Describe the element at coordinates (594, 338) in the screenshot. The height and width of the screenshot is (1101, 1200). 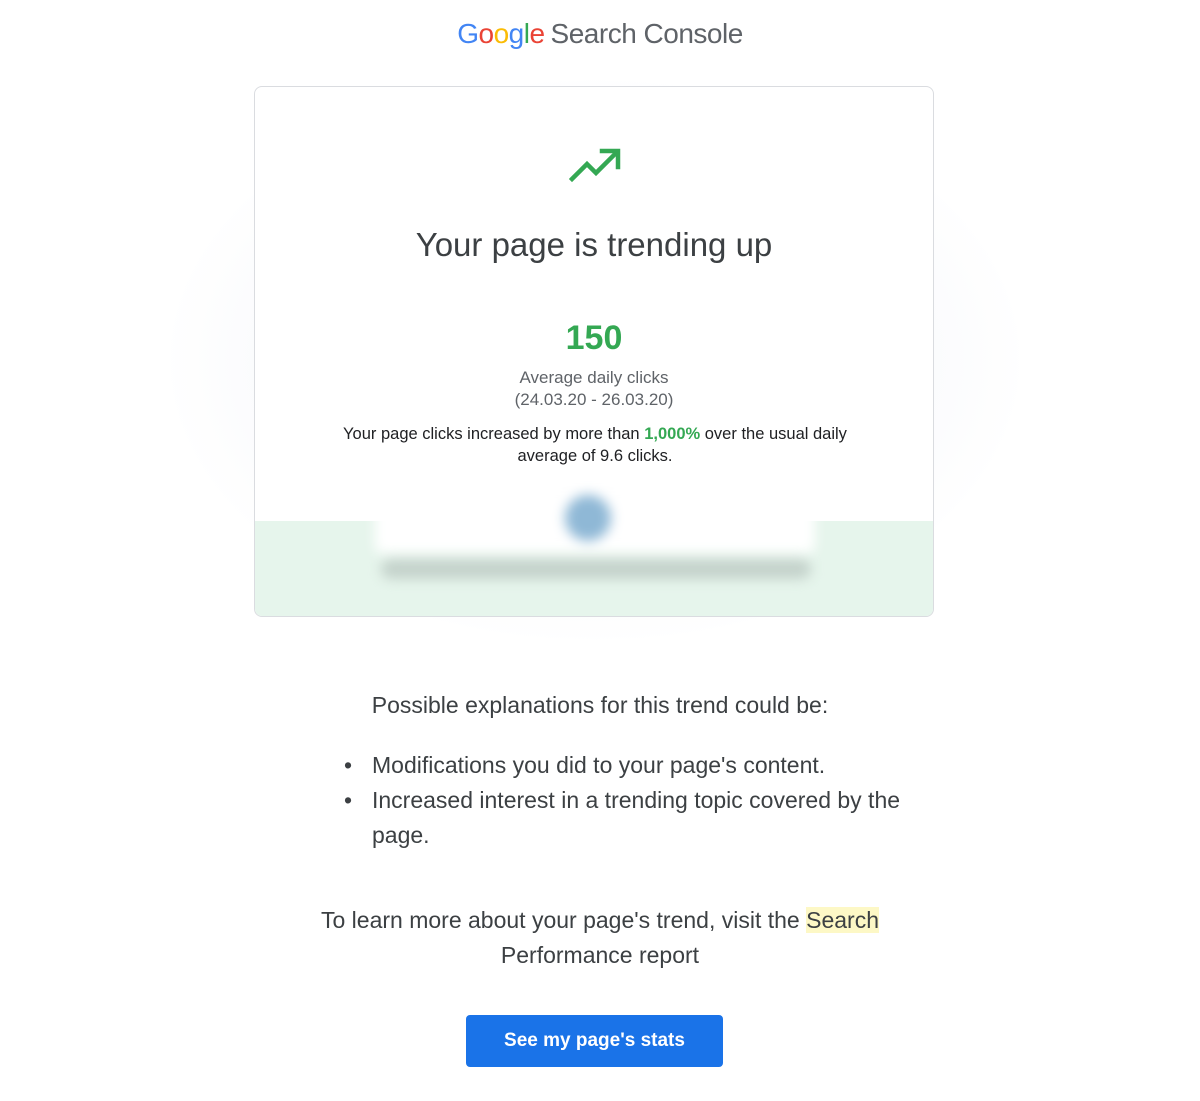
I see `metric-value: 150` at that location.